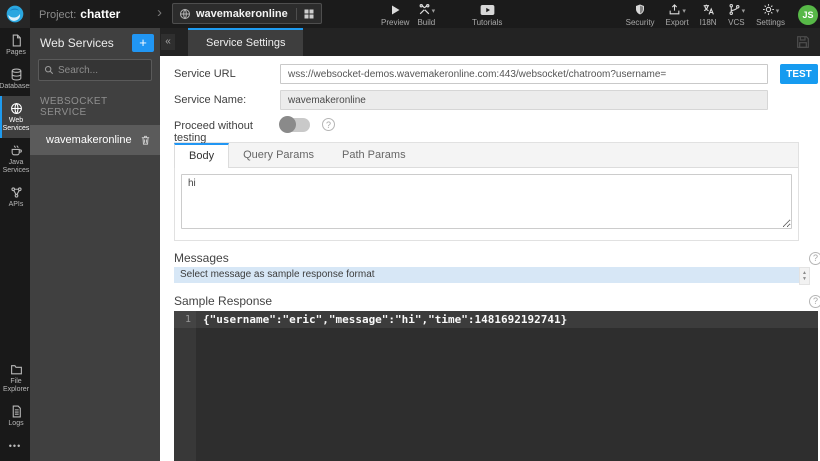 This screenshot has height=461, width=820. I want to click on sidebar-item-file-explorer: File Explorer, so click(15, 378).